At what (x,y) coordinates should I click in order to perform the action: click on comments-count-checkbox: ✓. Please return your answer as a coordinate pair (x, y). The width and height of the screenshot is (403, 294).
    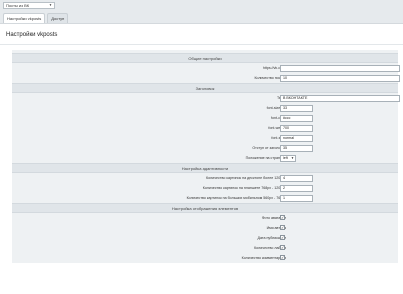
    Looking at the image, I should click on (282, 257).